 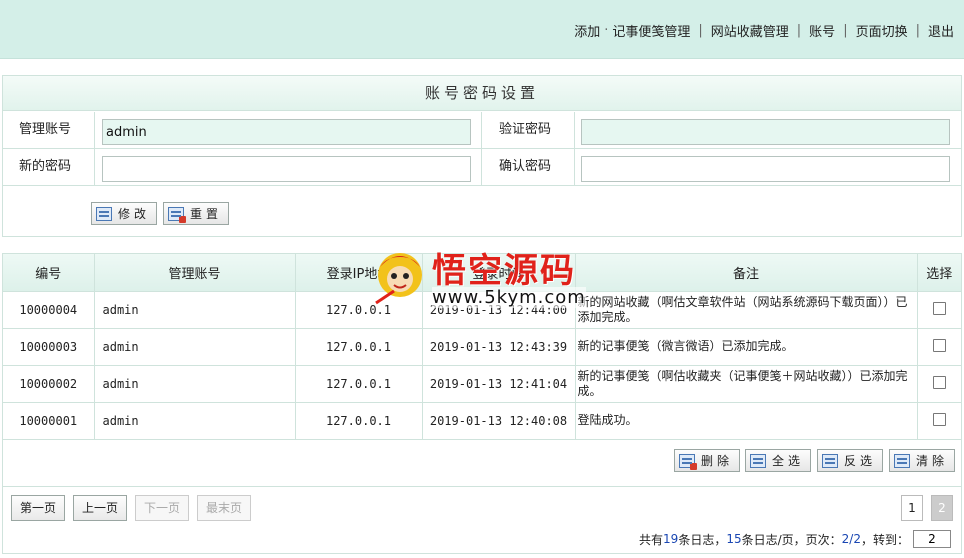 What do you see at coordinates (765, 132) in the screenshot?
I see `verify-password-input` at bounding box center [765, 132].